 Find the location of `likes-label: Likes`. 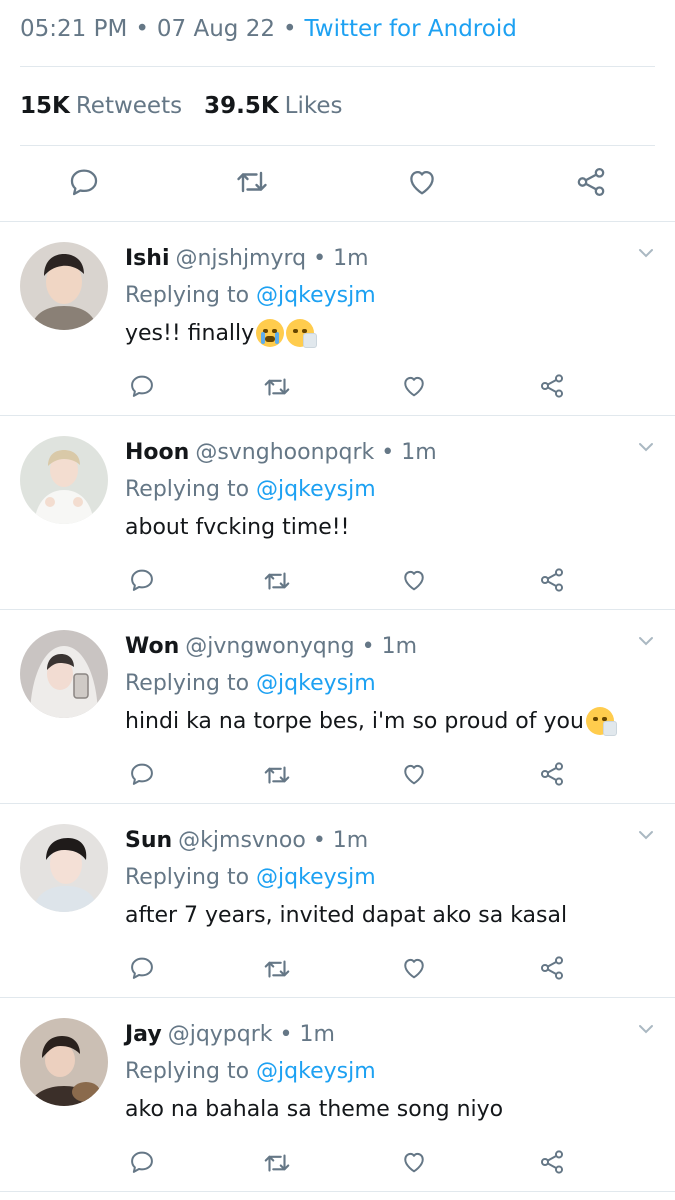

likes-label: Likes is located at coordinates (314, 106).